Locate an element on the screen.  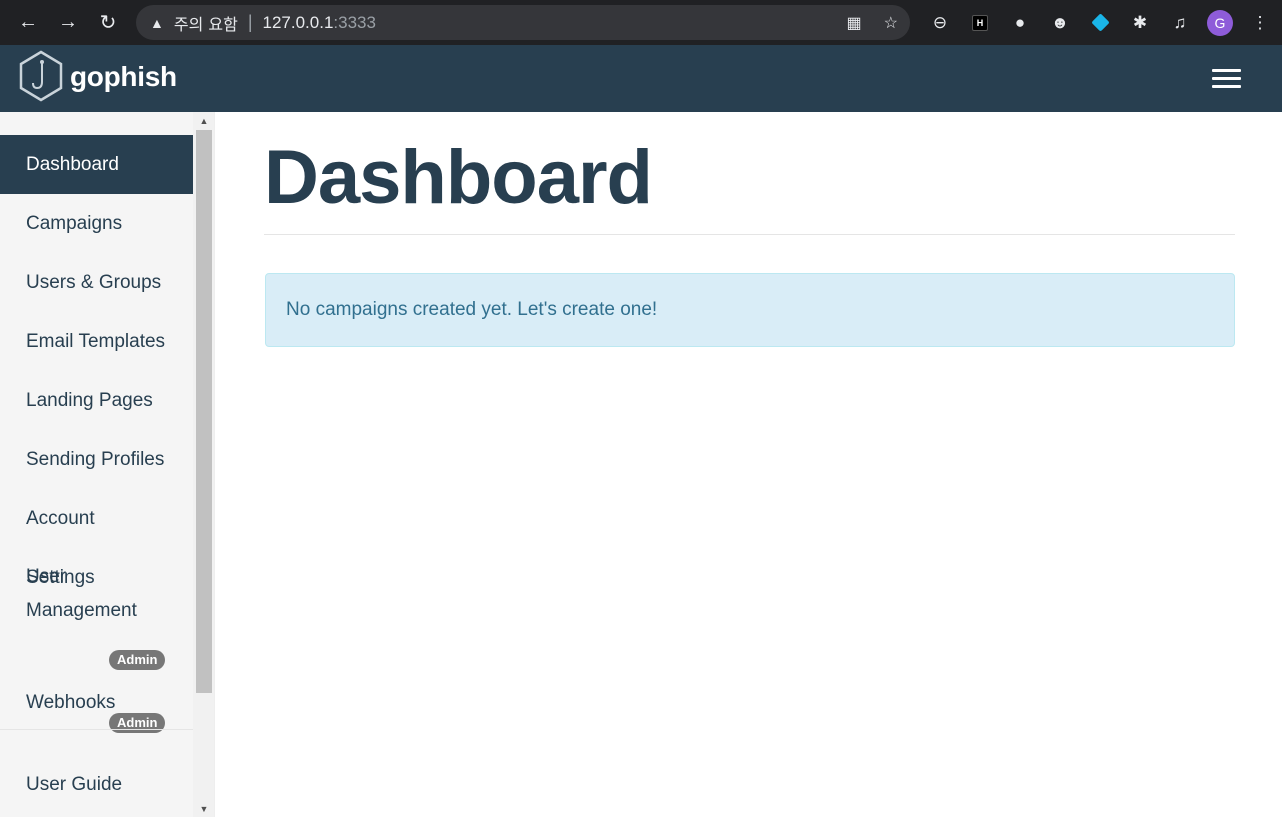
page-title: Dashboard is located at coordinates (458, 177).